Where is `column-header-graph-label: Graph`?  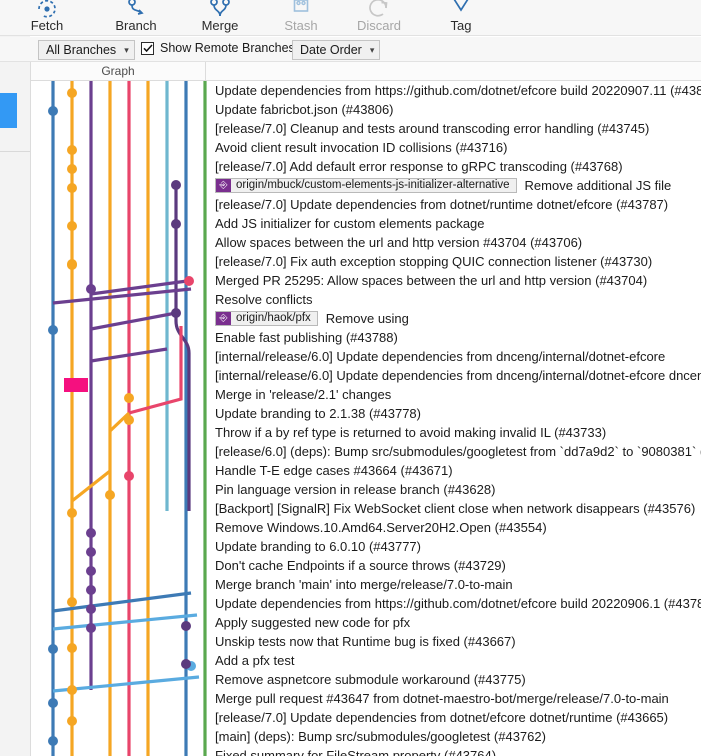 column-header-graph-label: Graph is located at coordinates (118, 71).